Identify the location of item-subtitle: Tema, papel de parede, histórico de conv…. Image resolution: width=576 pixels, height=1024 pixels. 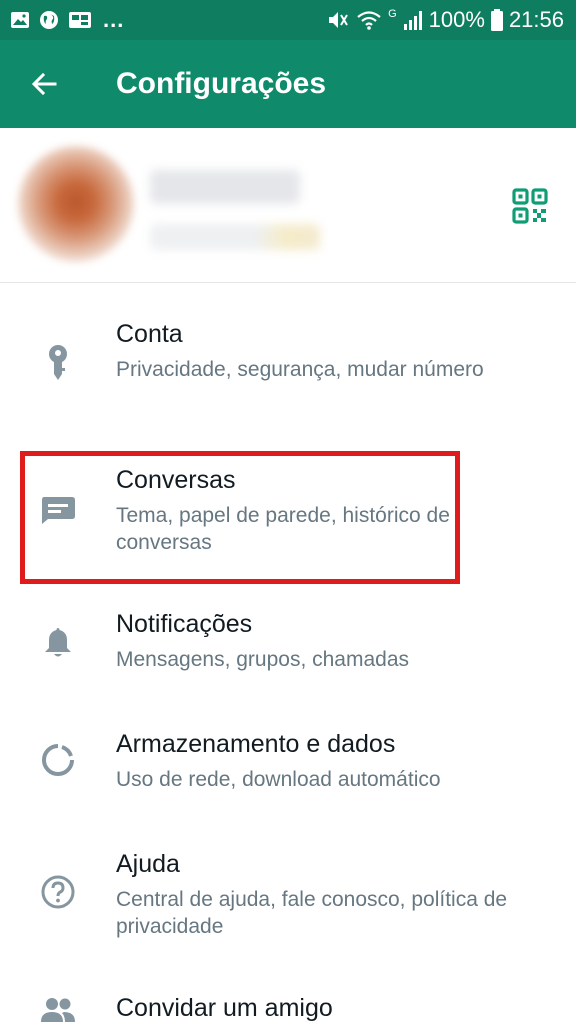
(283, 529).